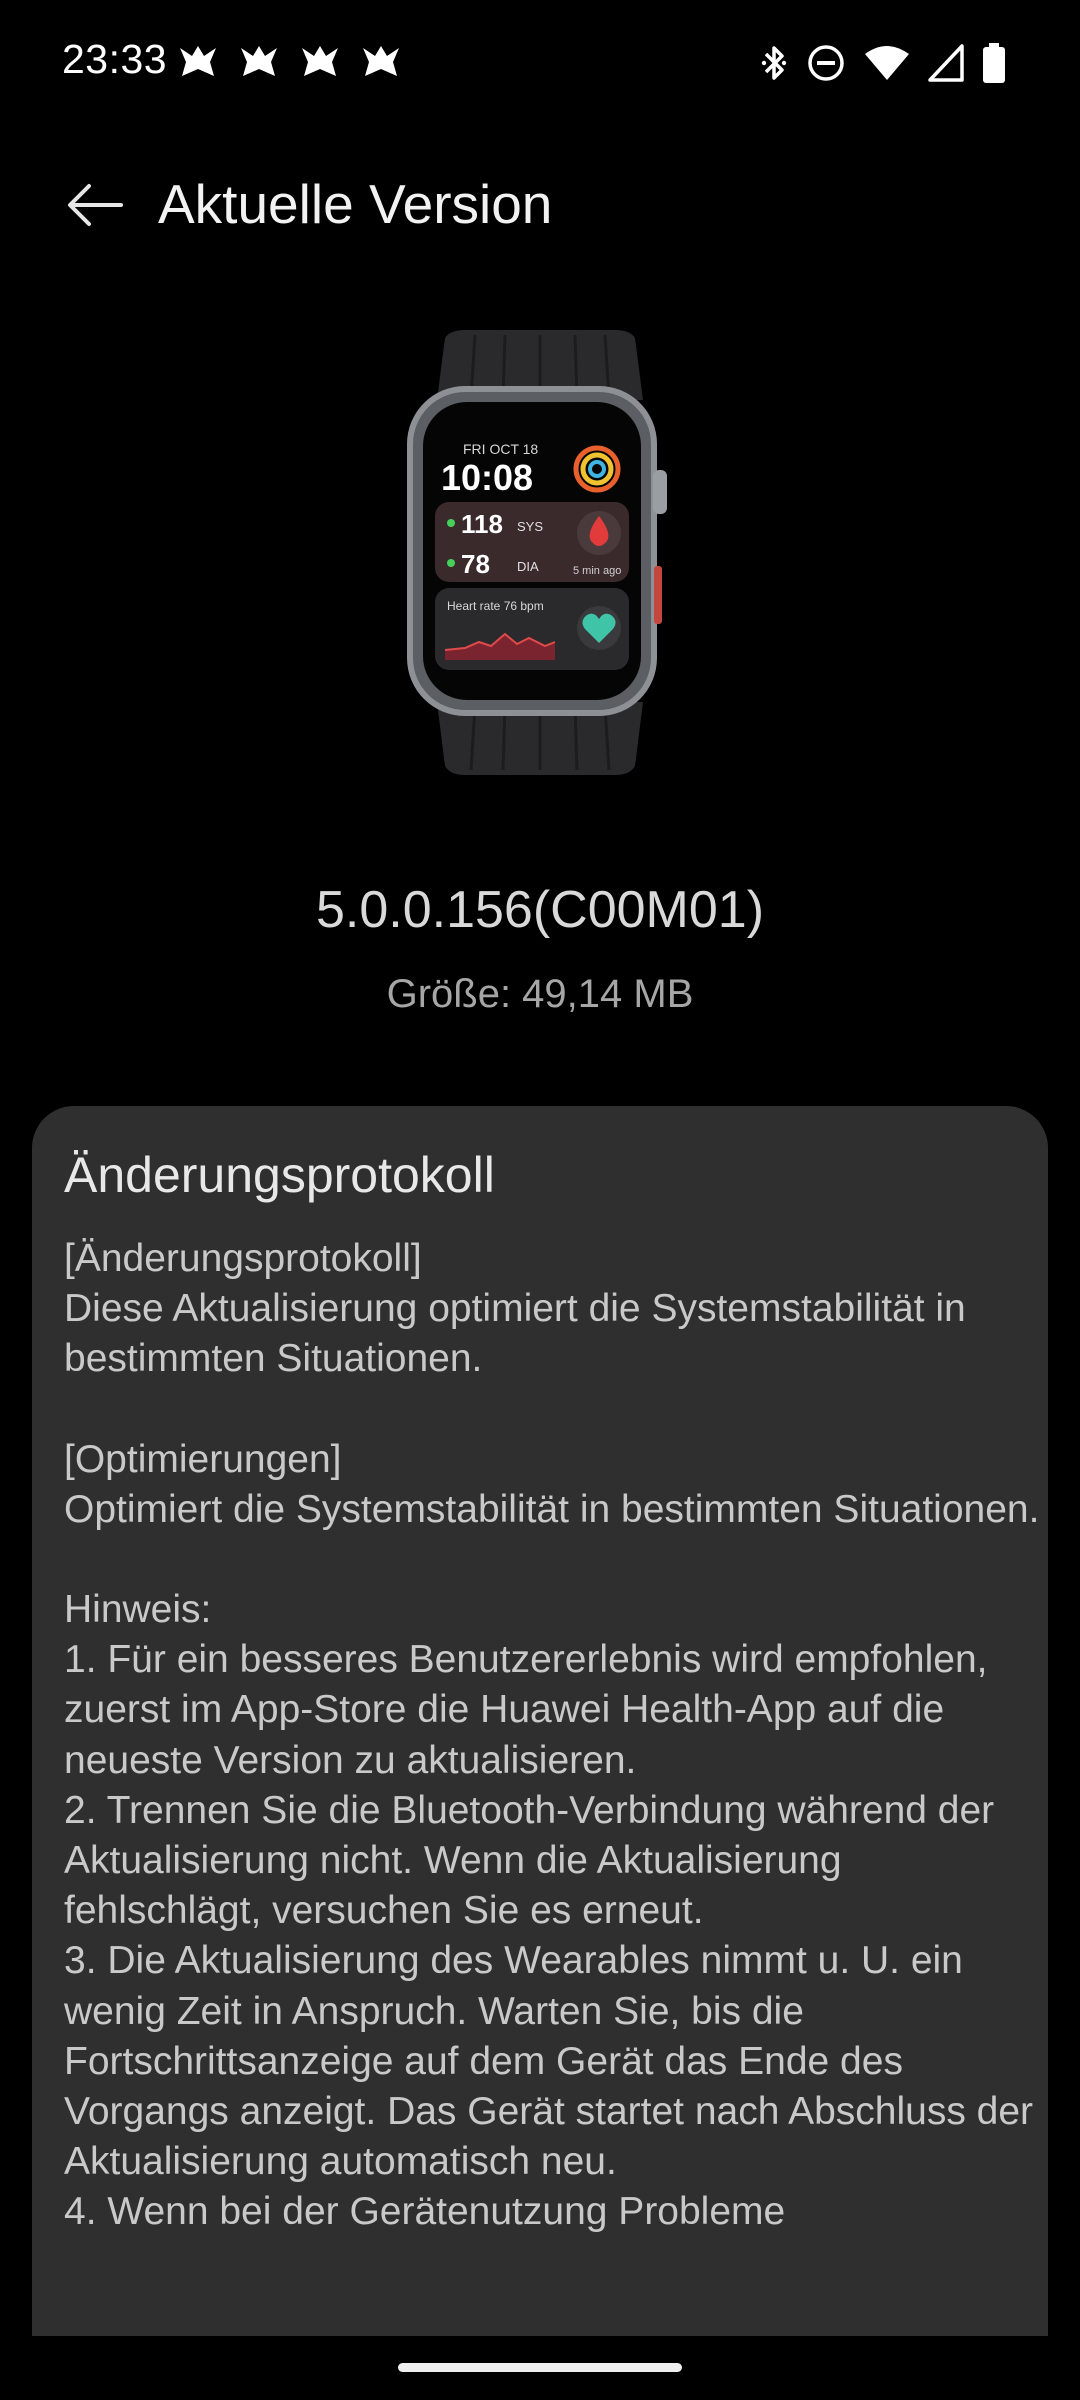  I want to click on watch-sys-value: 118, so click(482, 524).